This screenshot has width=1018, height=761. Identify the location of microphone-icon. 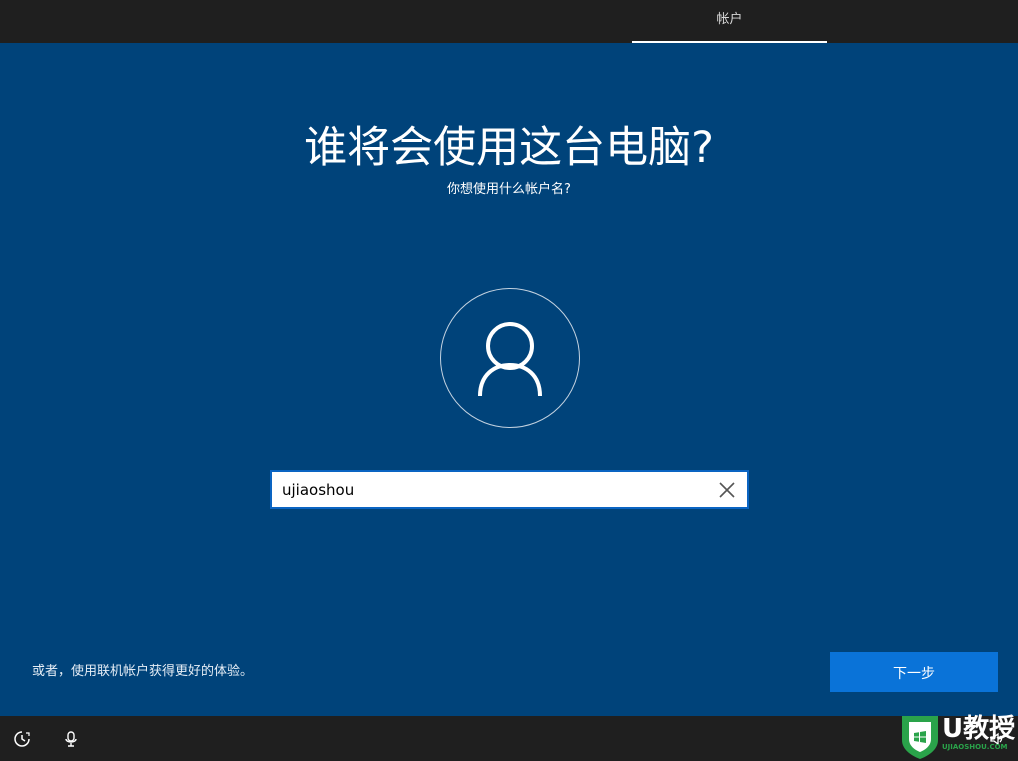
(71, 739).